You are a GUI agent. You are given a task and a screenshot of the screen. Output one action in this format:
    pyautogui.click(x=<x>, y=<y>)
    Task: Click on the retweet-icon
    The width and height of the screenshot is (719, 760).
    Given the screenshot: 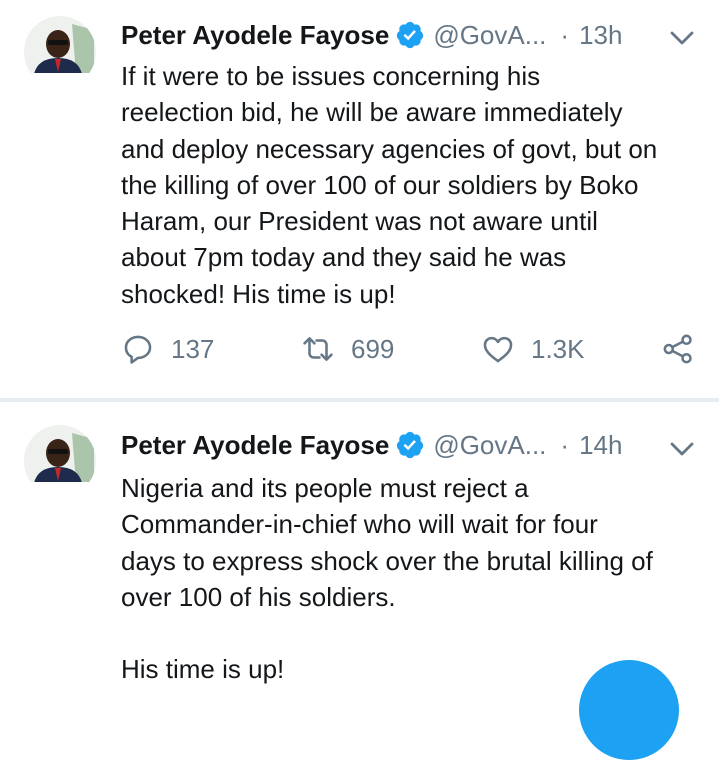 What is the action you would take?
    pyautogui.click(x=318, y=349)
    